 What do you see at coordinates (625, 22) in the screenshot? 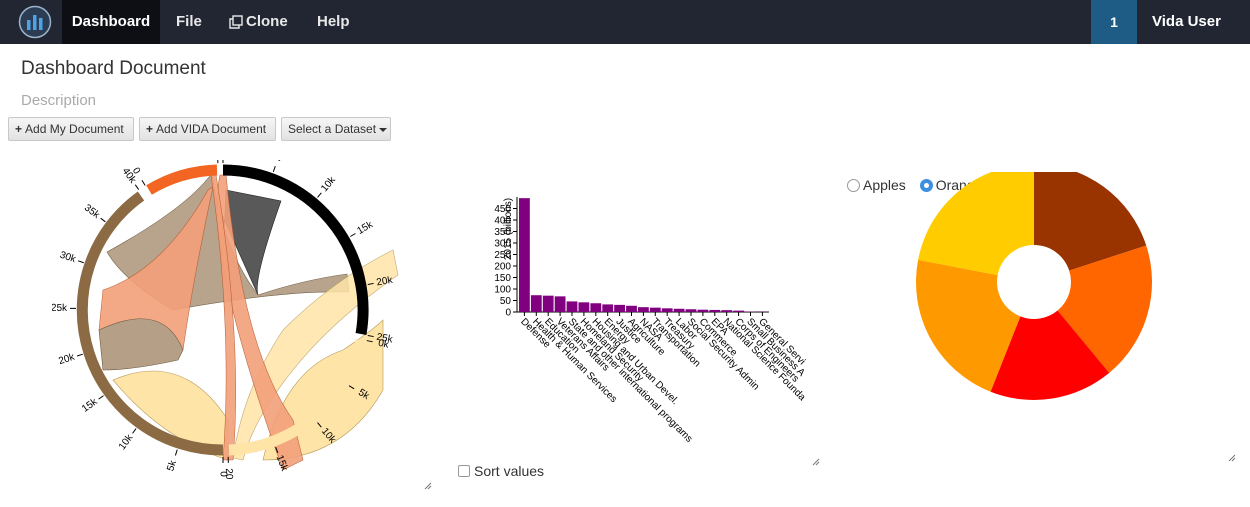
I see `top-navbar: Dashboard File Clone Help 1 Vida User` at bounding box center [625, 22].